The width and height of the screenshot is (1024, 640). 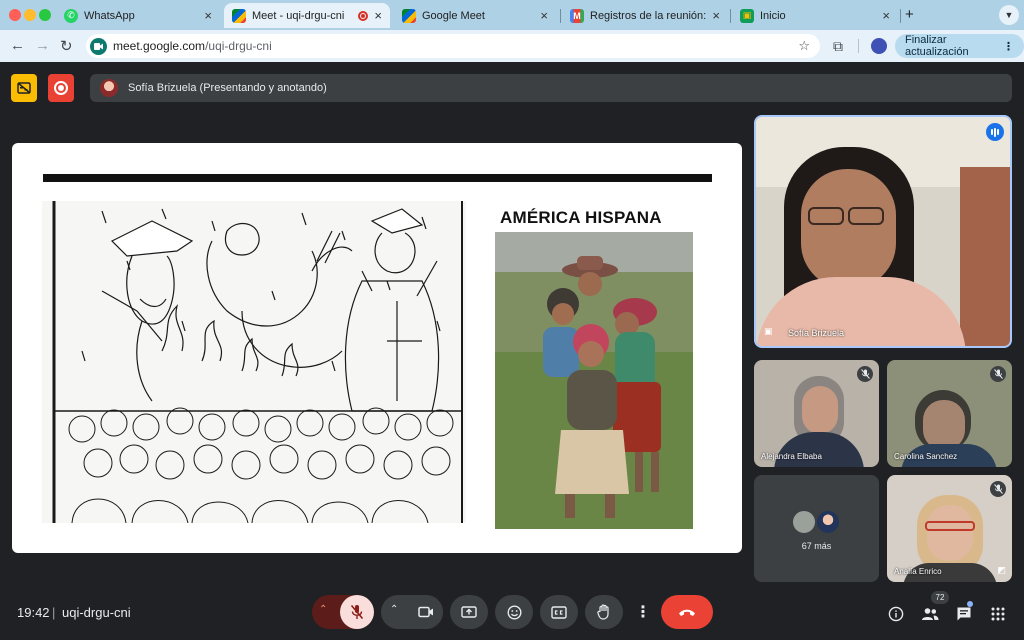 I want to click on present-screen-button, so click(x=469, y=612).